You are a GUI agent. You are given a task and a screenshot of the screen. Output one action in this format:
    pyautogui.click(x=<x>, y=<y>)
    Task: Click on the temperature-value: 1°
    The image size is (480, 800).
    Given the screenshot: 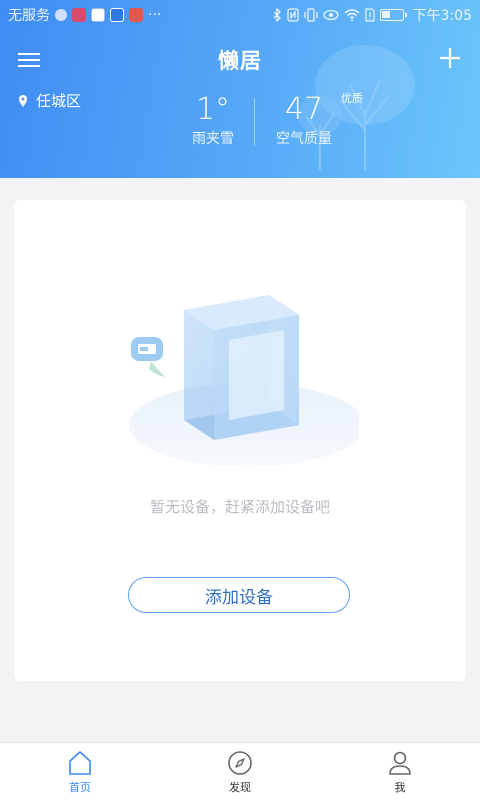 What is the action you would take?
    pyautogui.click(x=213, y=109)
    